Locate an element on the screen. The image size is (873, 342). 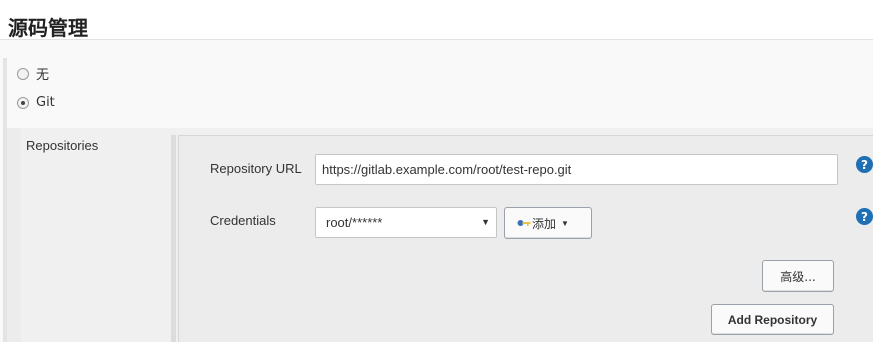
add-repository-button: Add Repository is located at coordinates (772, 319).